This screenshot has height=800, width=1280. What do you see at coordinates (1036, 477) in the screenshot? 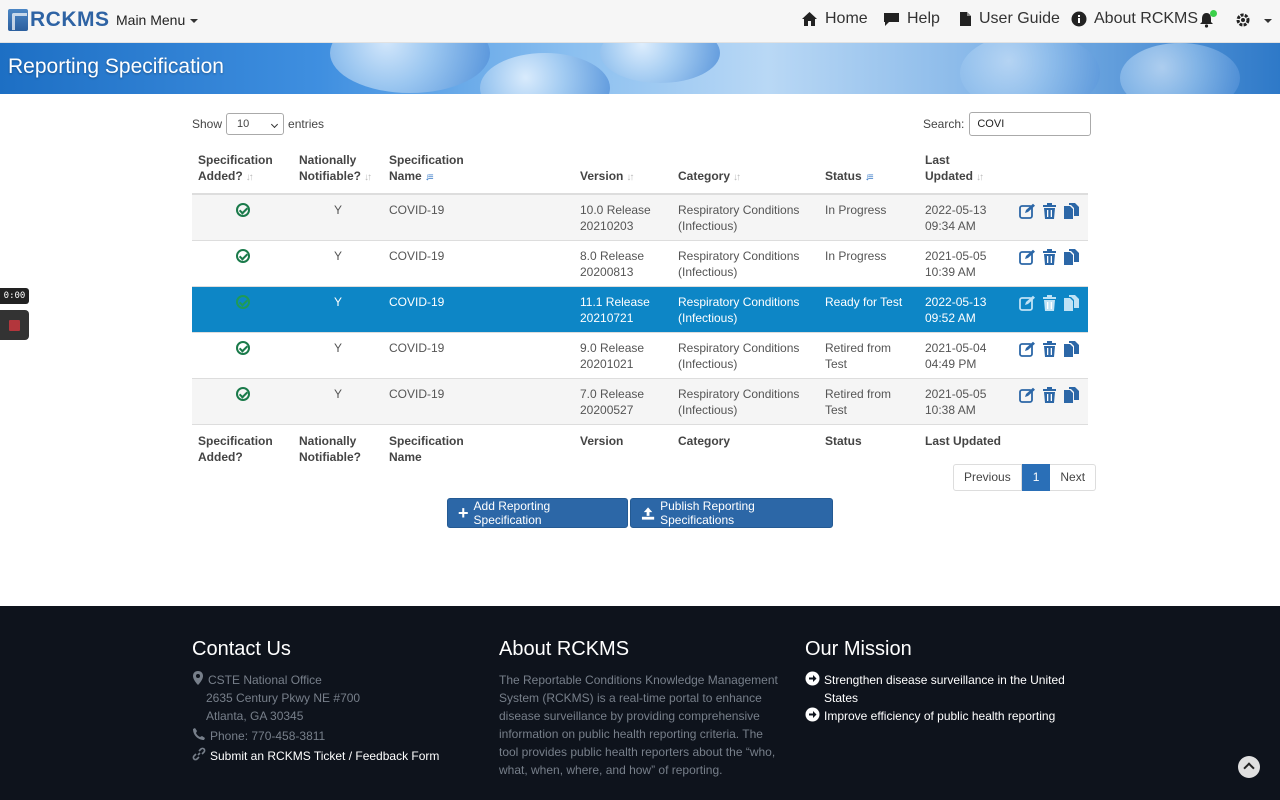
I see `pagination-page-1: 1` at bounding box center [1036, 477].